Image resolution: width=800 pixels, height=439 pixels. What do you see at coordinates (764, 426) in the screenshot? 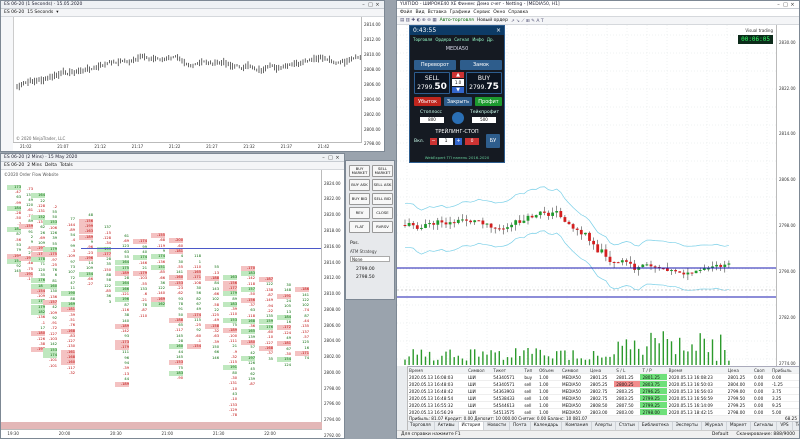
I see `terminal-tab: Сигналы` at bounding box center [764, 426].